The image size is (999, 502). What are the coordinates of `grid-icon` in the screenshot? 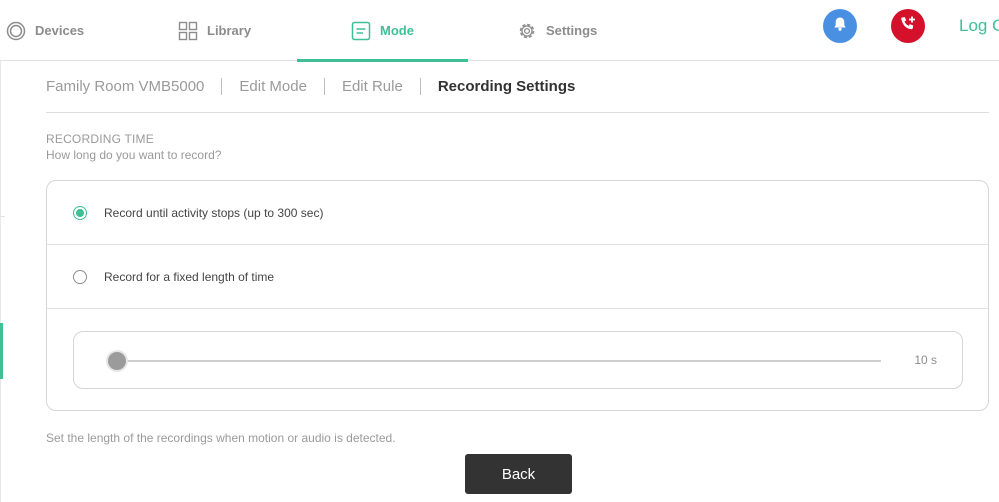 It's located at (188, 31).